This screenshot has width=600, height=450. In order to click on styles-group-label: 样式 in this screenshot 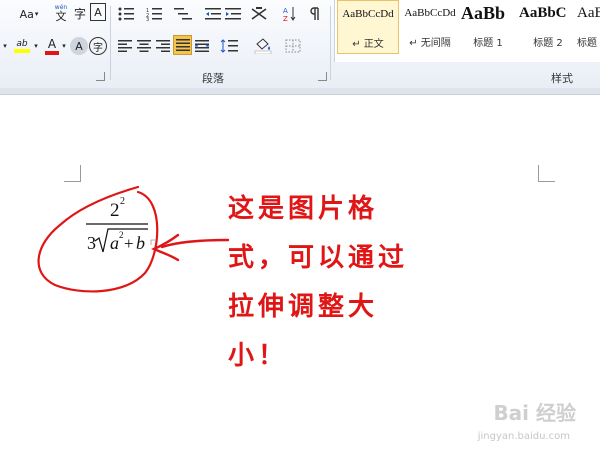, I will do `click(562, 78)`.